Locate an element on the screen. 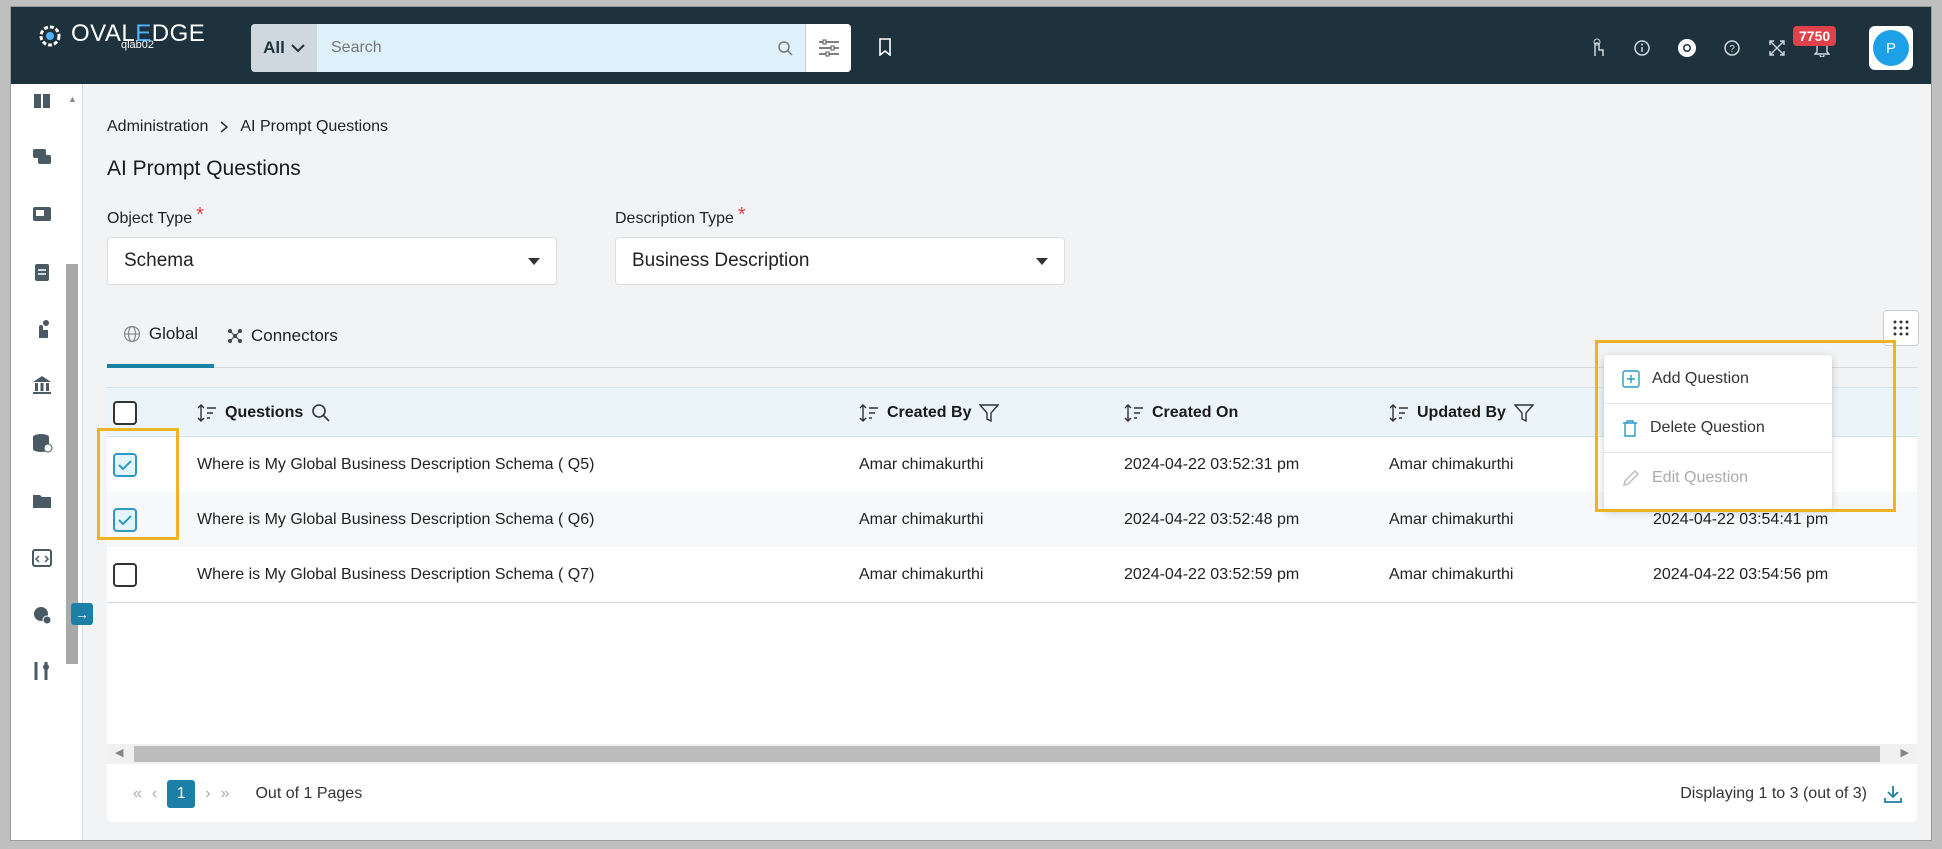  clipboard-icon is located at coordinates (42, 272).